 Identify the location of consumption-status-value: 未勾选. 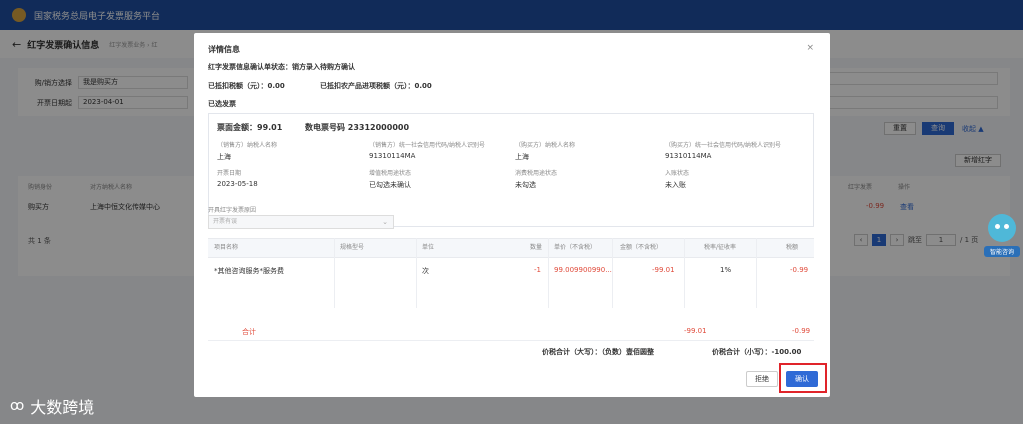
(525, 185).